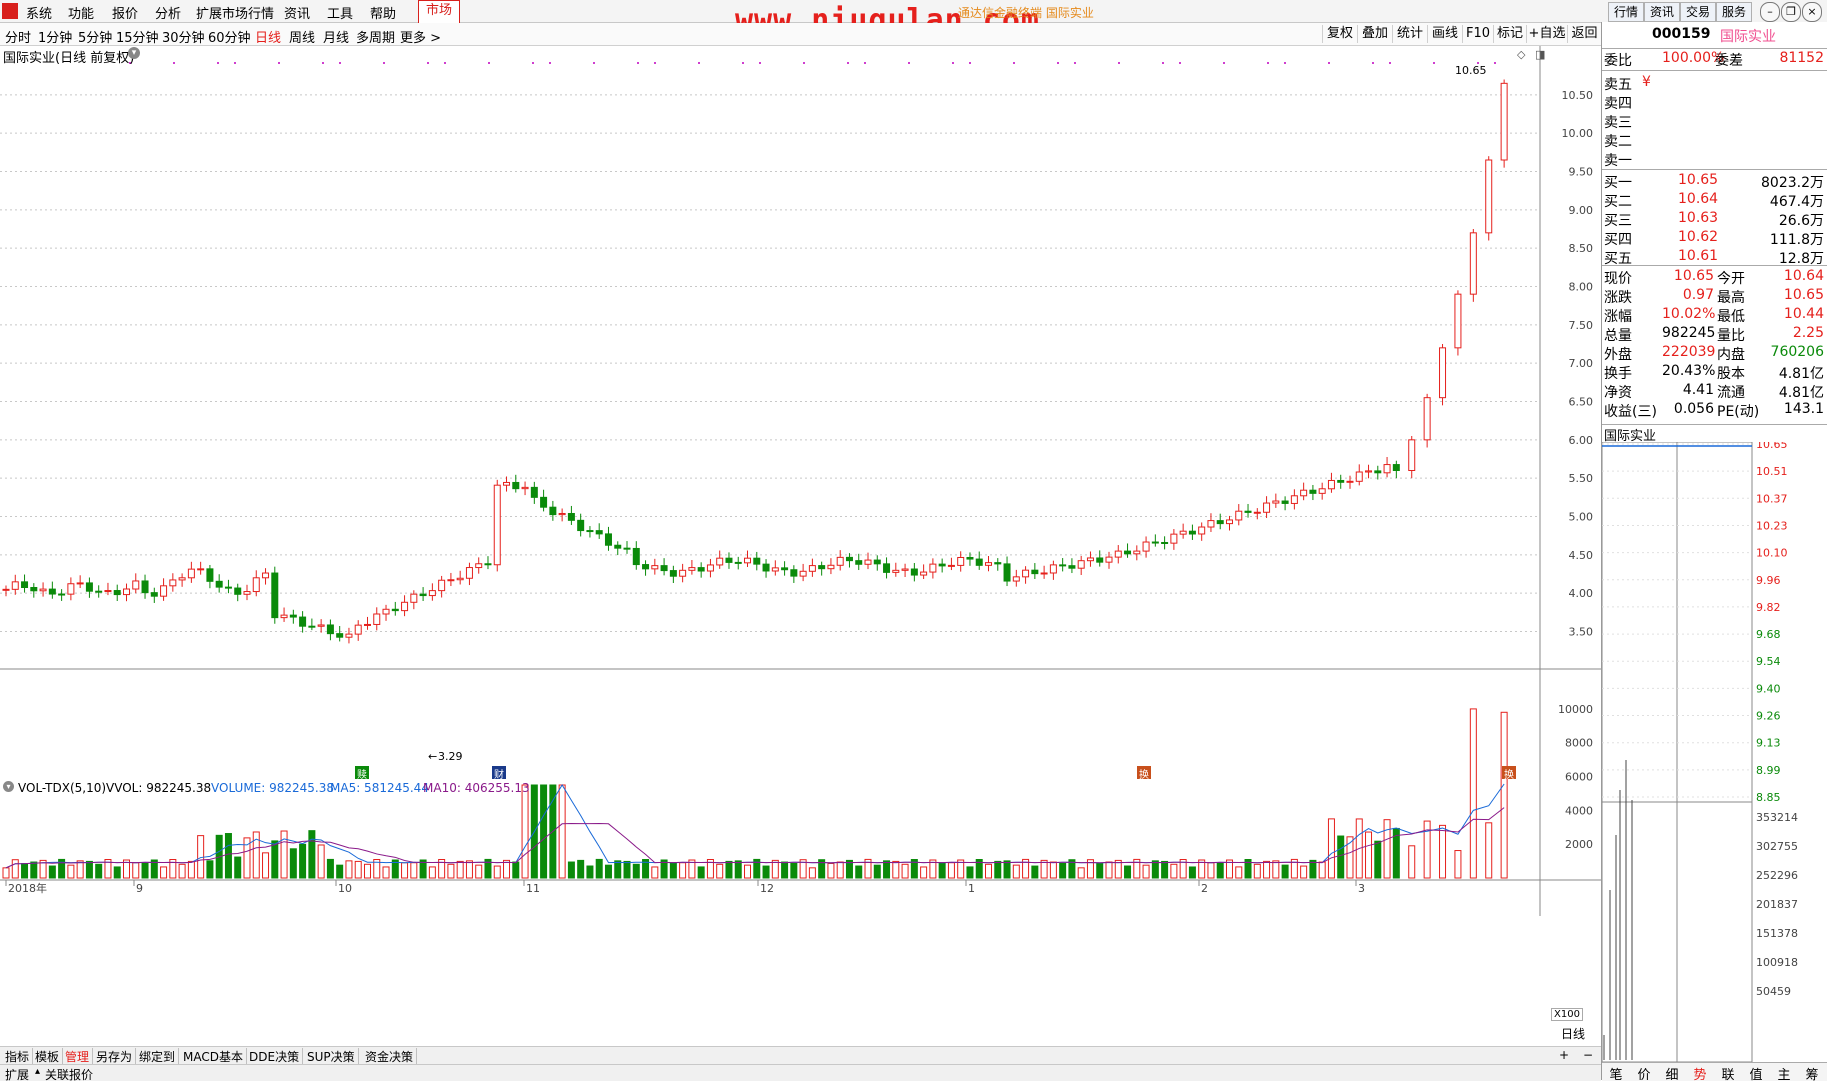 This screenshot has width=1827, height=1083. What do you see at coordinates (1812, 12) in the screenshot?
I see `close-icon: ×` at bounding box center [1812, 12].